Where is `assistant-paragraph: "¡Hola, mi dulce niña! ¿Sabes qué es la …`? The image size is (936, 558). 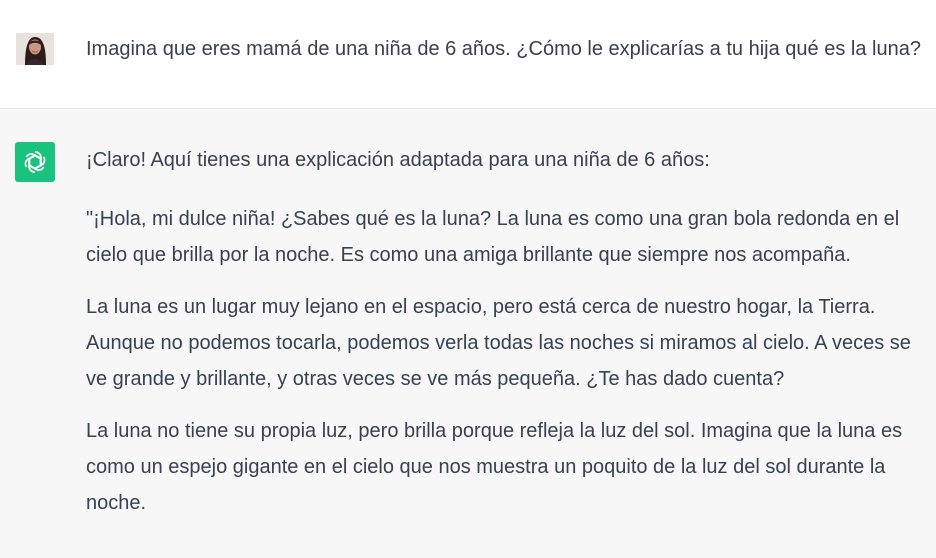
assistant-paragraph: "¡Hola, mi dulce niña! ¿Sabes qué es la … is located at coordinates (493, 237).